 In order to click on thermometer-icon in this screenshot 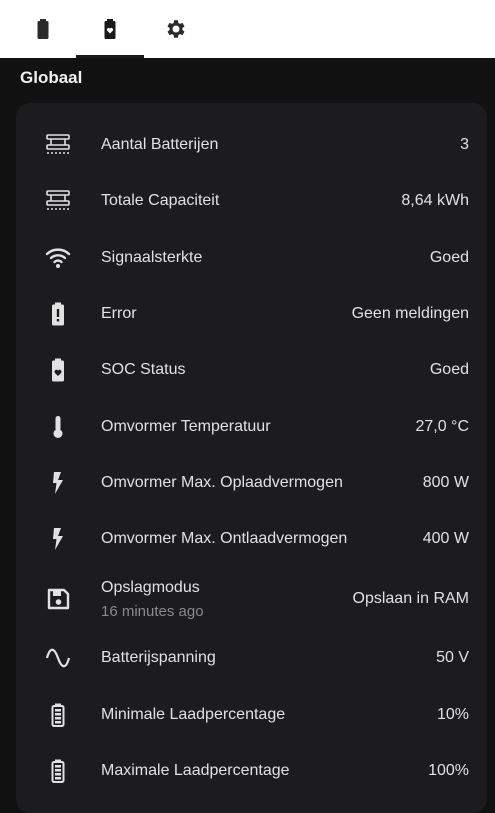, I will do `click(58, 427)`.